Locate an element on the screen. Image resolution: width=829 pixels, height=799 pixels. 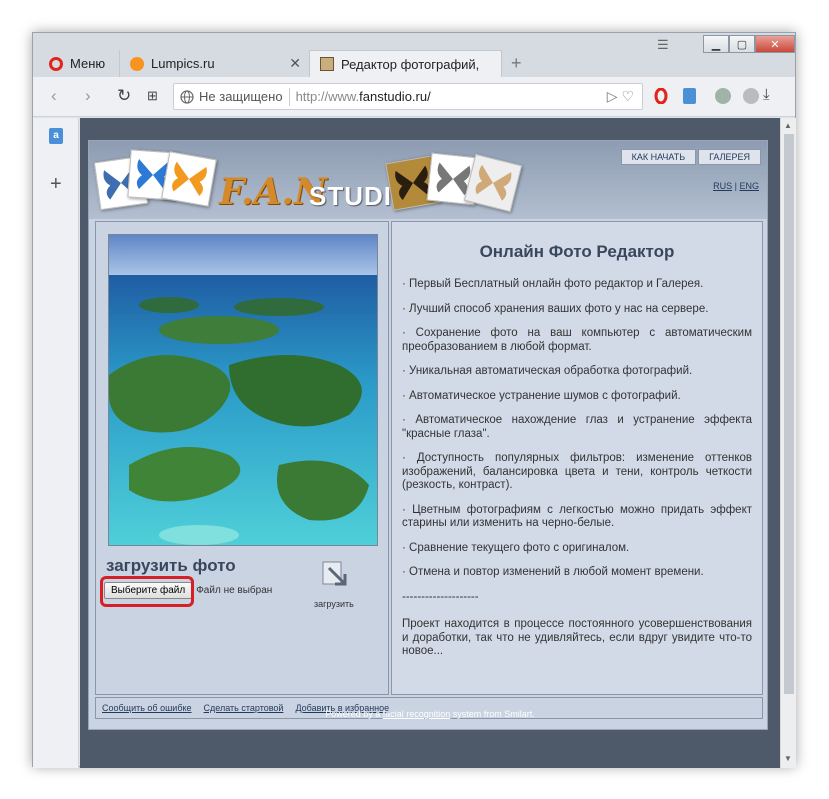
powered-text: Powered by a is located at coordinates (354, 714).